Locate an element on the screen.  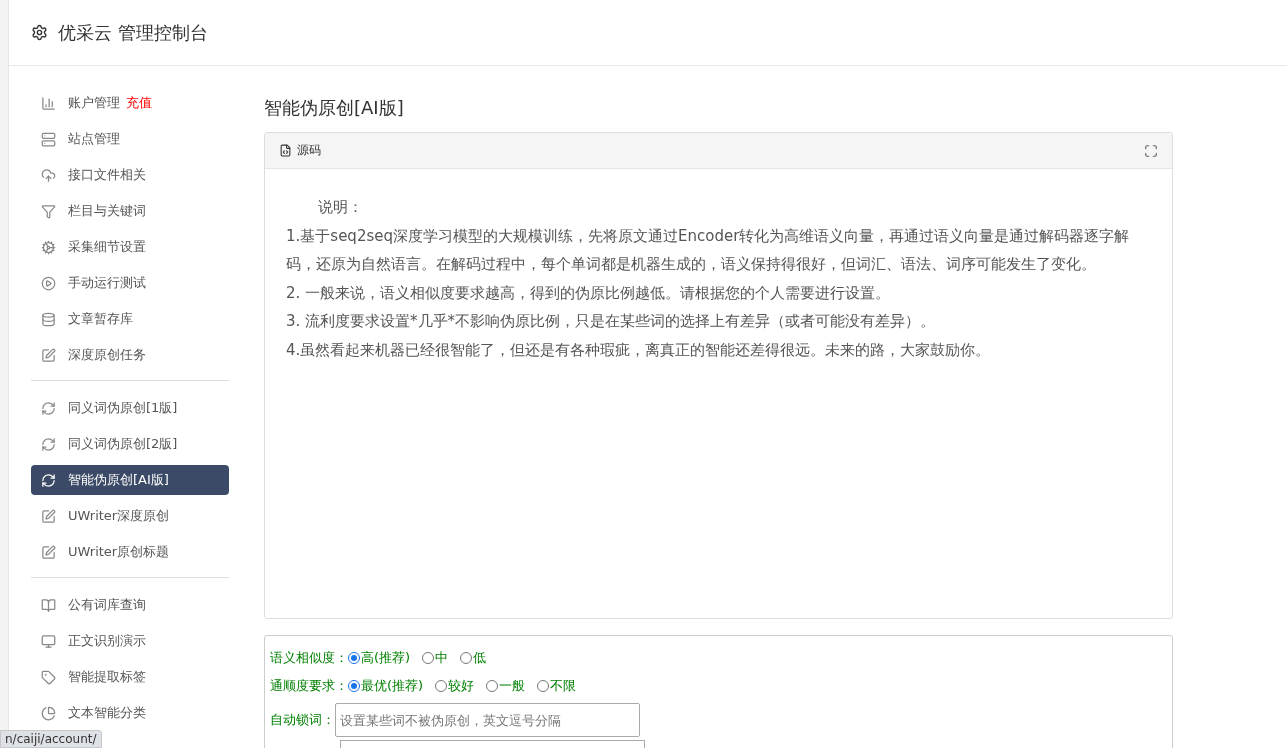
sidebar-item-label: 文本智能分类 is located at coordinates (107, 713).